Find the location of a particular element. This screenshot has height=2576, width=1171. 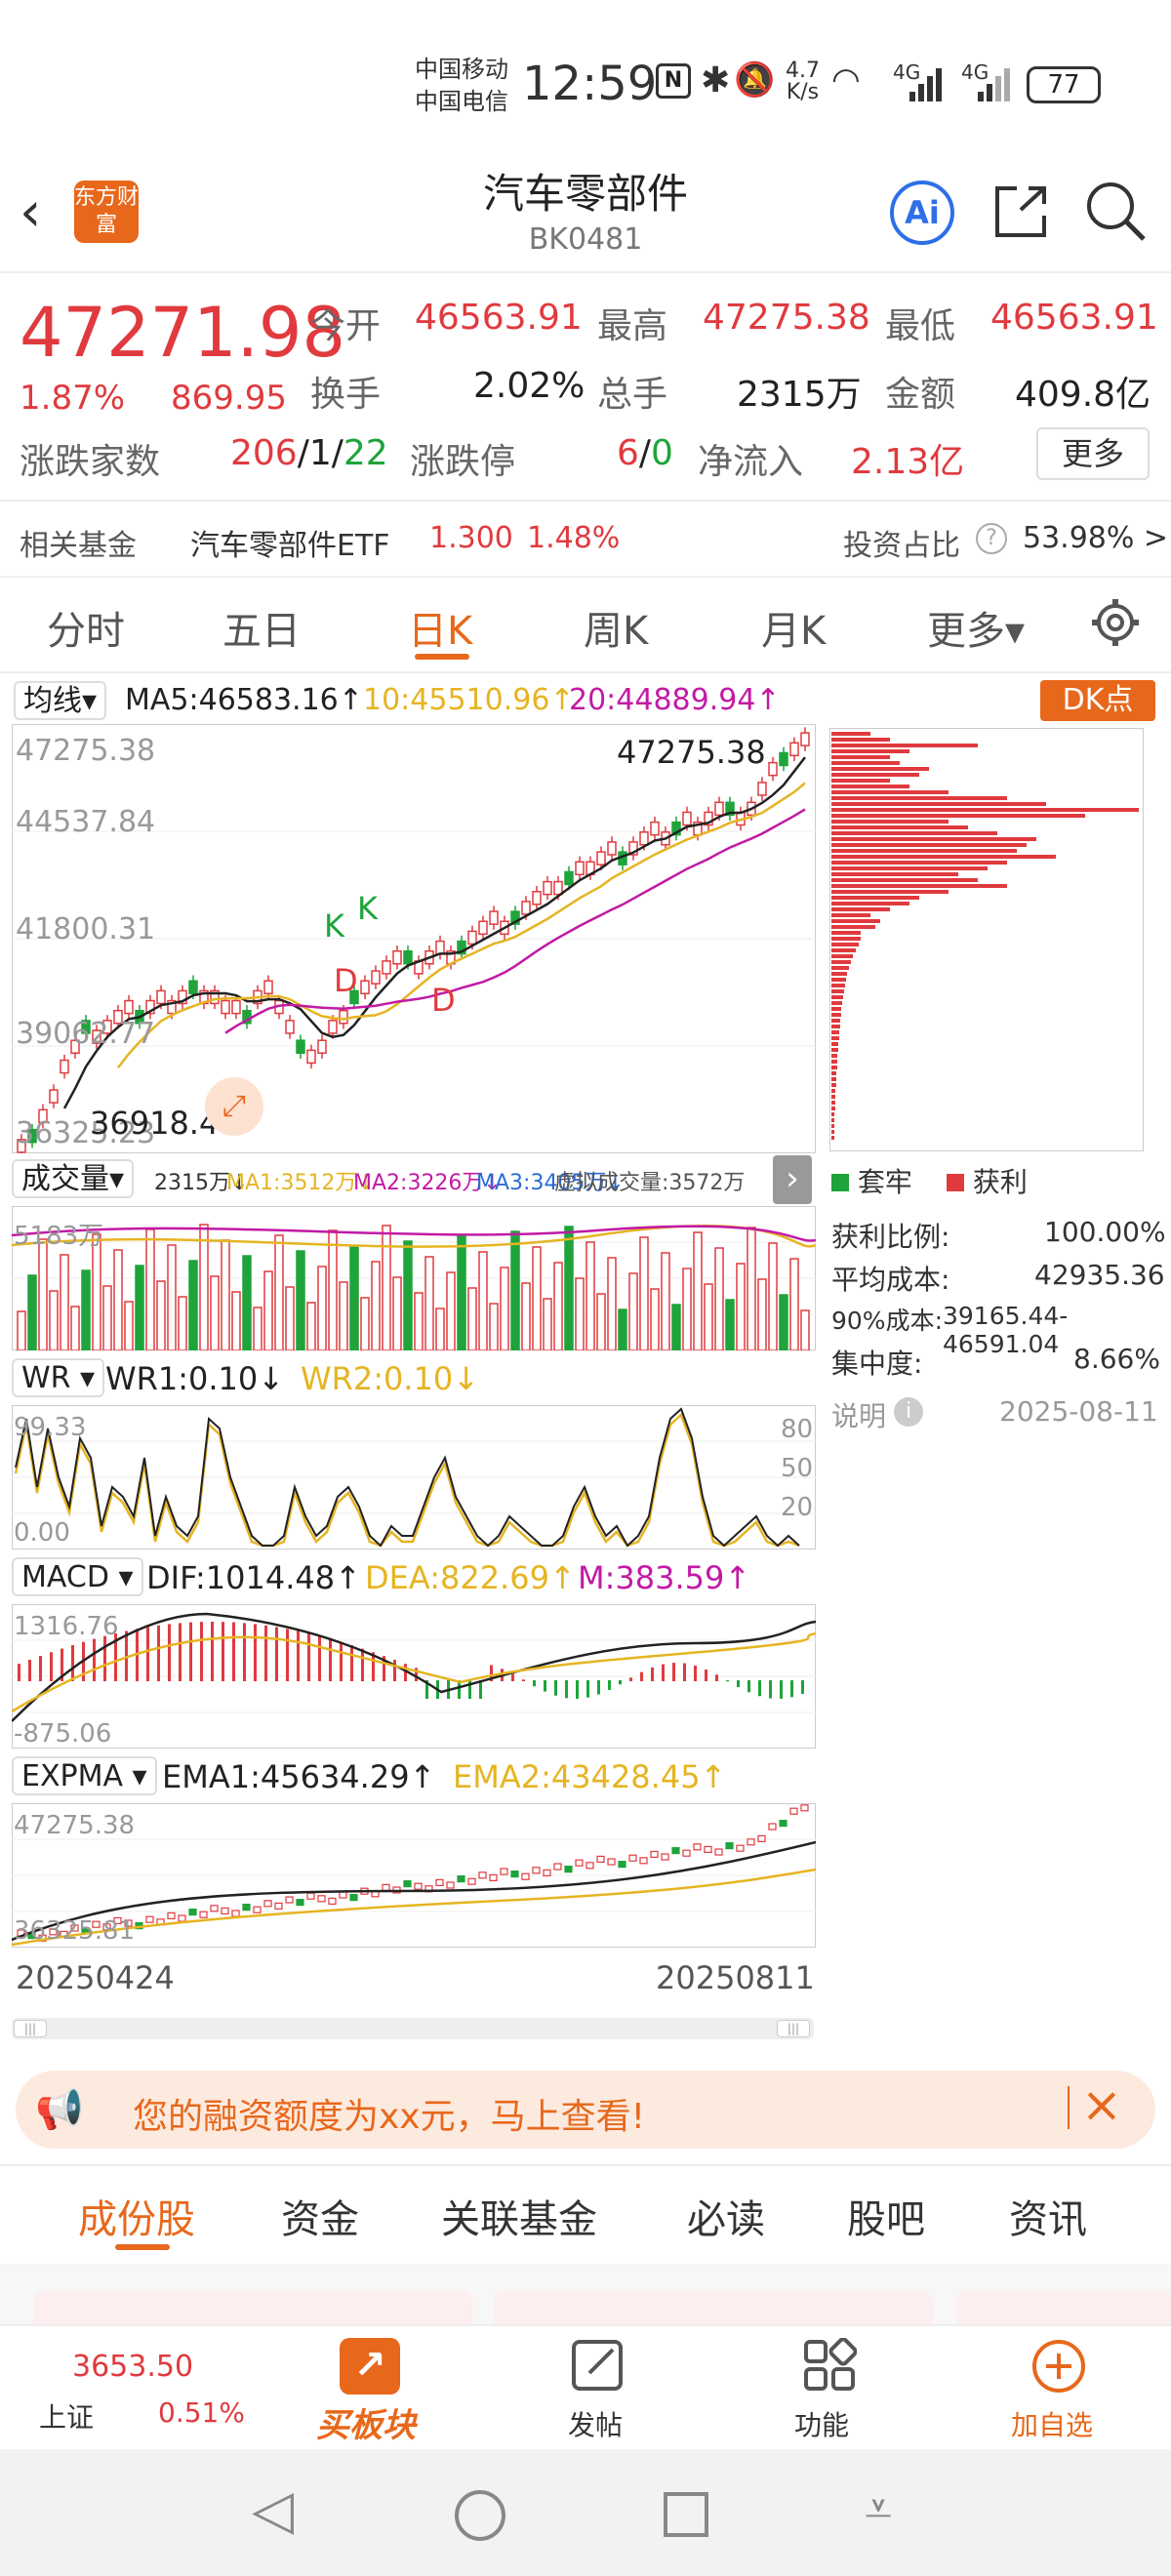

index-ticker: 3653.50 上证 0.51% is located at coordinates (127, 2388).